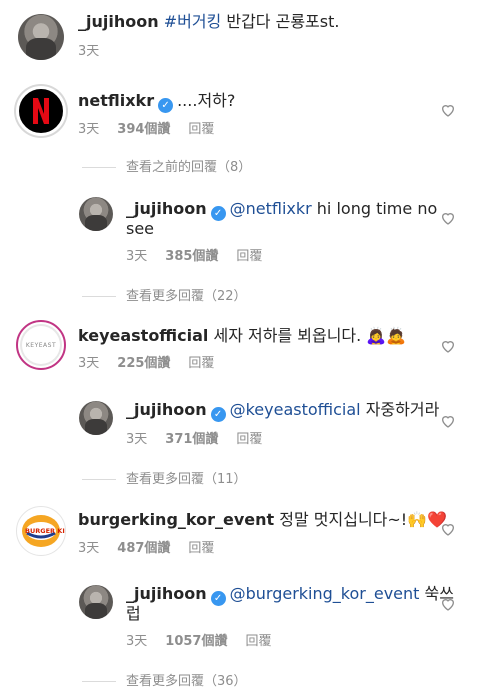 The image size is (480, 697). What do you see at coordinates (191, 439) in the screenshot?
I see `like-count: 371個讚` at bounding box center [191, 439].